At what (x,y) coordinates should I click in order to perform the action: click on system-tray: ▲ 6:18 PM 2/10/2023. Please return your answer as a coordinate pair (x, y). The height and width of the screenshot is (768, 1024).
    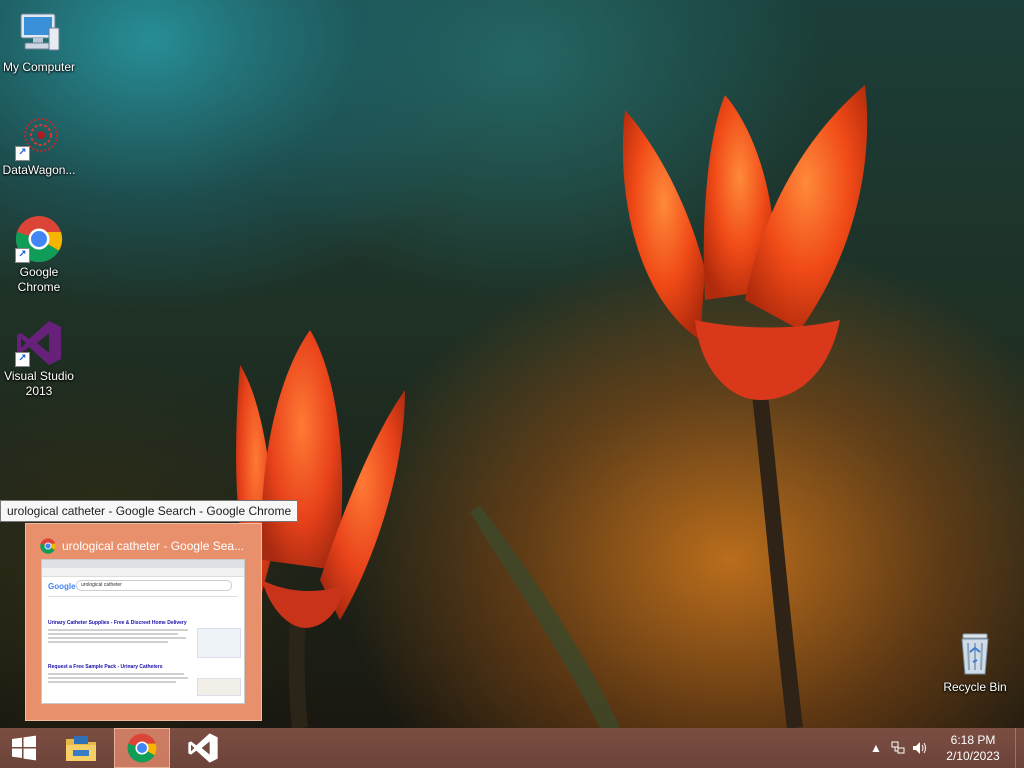
    Looking at the image, I should click on (944, 748).